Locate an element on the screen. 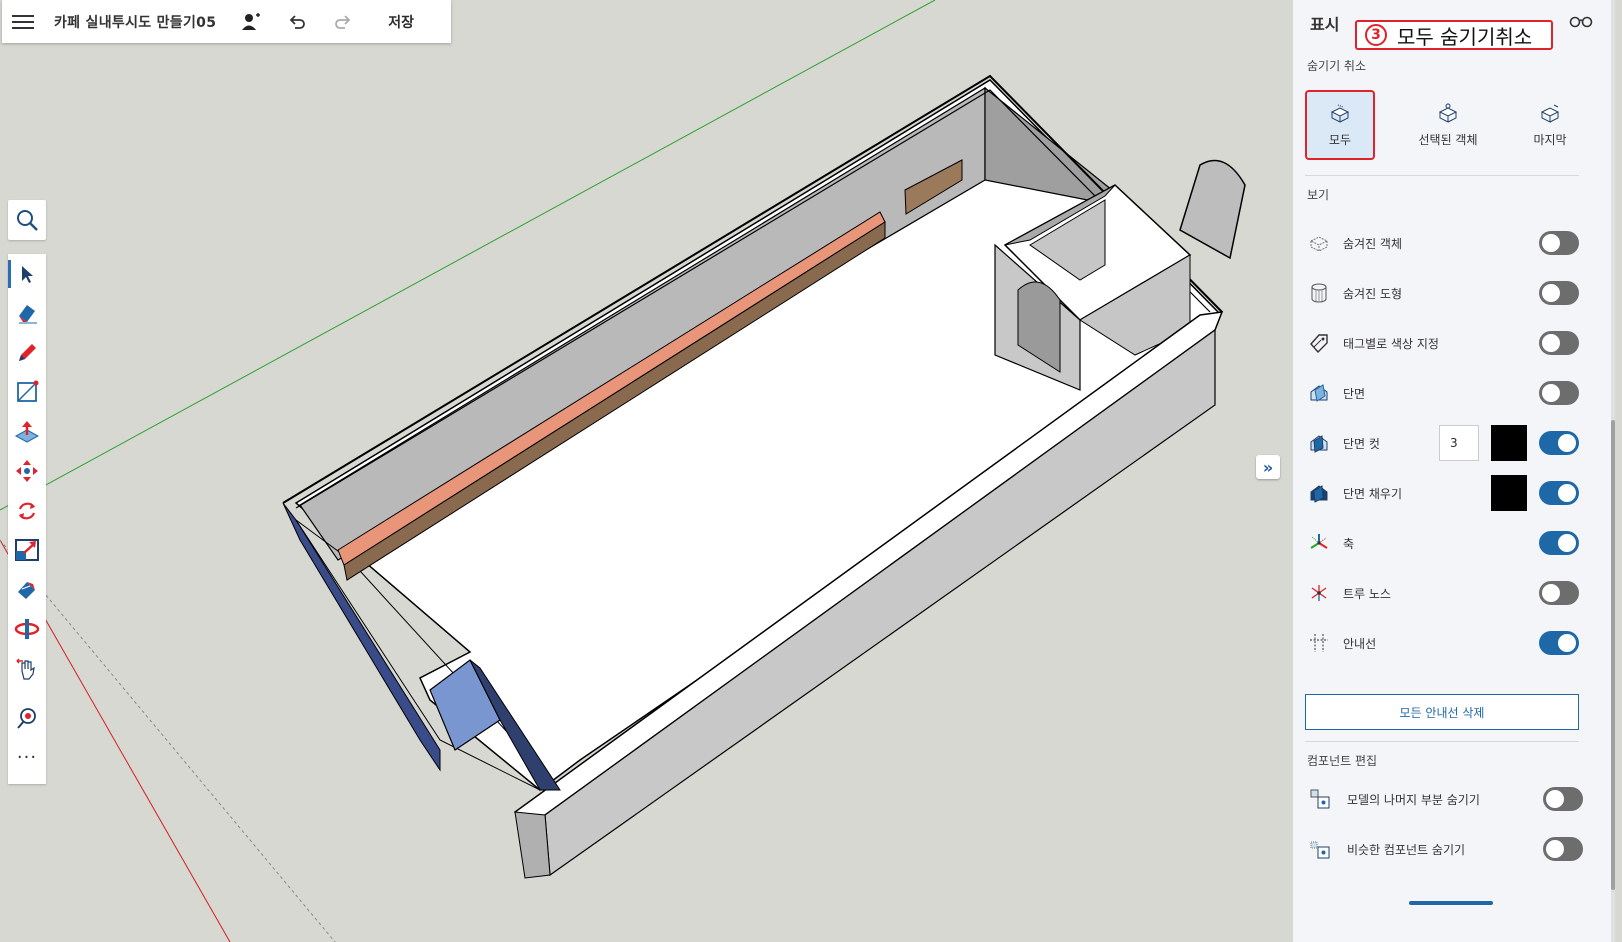  hidden-geometry-icon is located at coordinates (1319, 293).